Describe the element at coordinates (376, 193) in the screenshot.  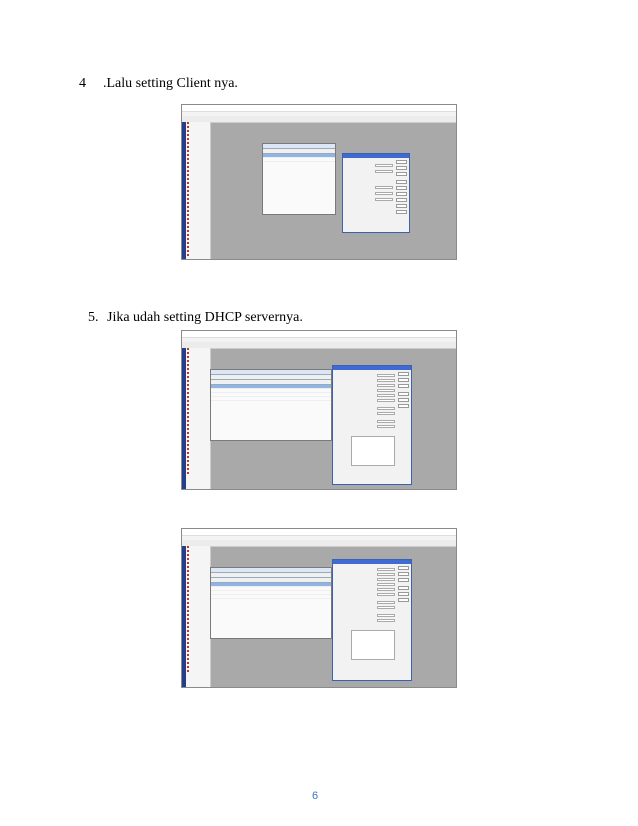
I see `dhcp-client-dialog` at that location.